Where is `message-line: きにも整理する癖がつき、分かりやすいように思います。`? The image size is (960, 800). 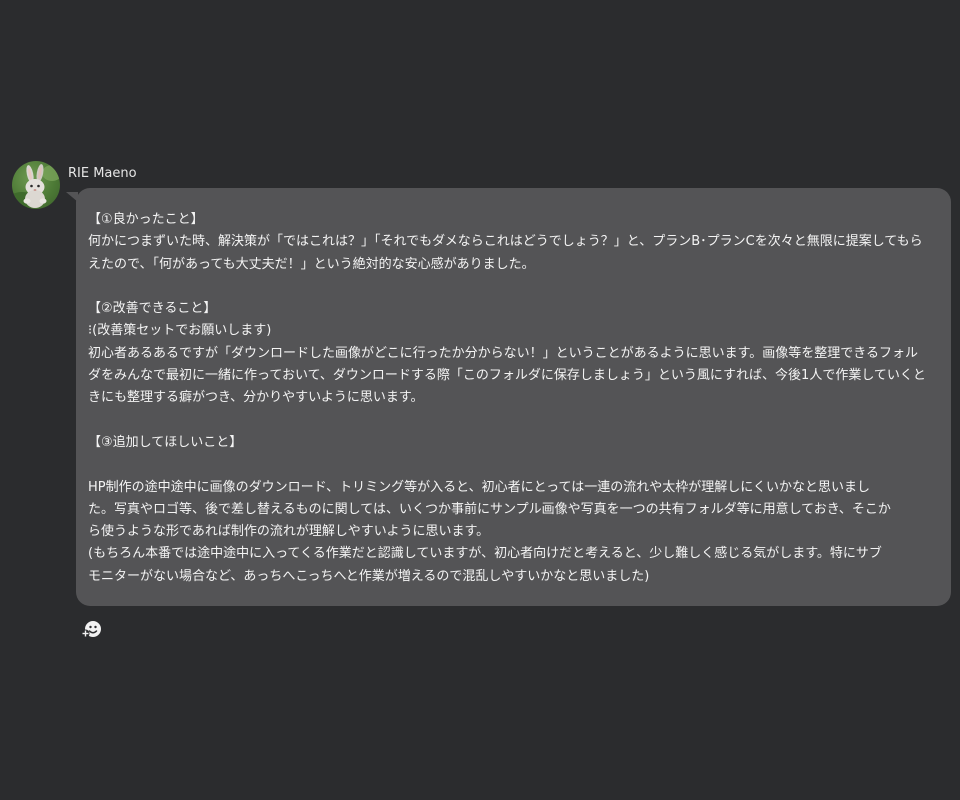
message-line: きにも整理する癖がつき、分かりやすいように思います。 is located at coordinates (256, 398).